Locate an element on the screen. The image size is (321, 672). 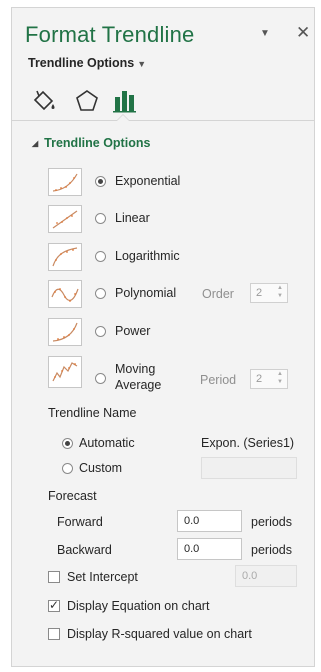
polynomial-label: Polynomial is located at coordinates (145, 293).